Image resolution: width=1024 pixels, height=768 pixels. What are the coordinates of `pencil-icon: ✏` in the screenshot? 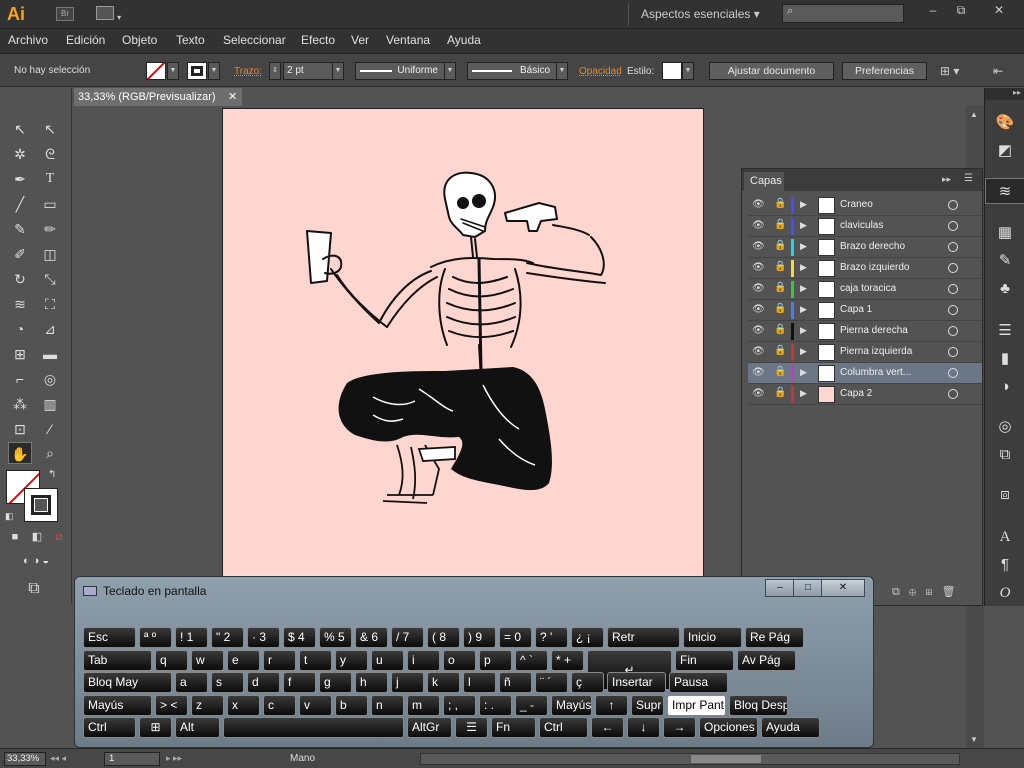 It's located at (50, 229).